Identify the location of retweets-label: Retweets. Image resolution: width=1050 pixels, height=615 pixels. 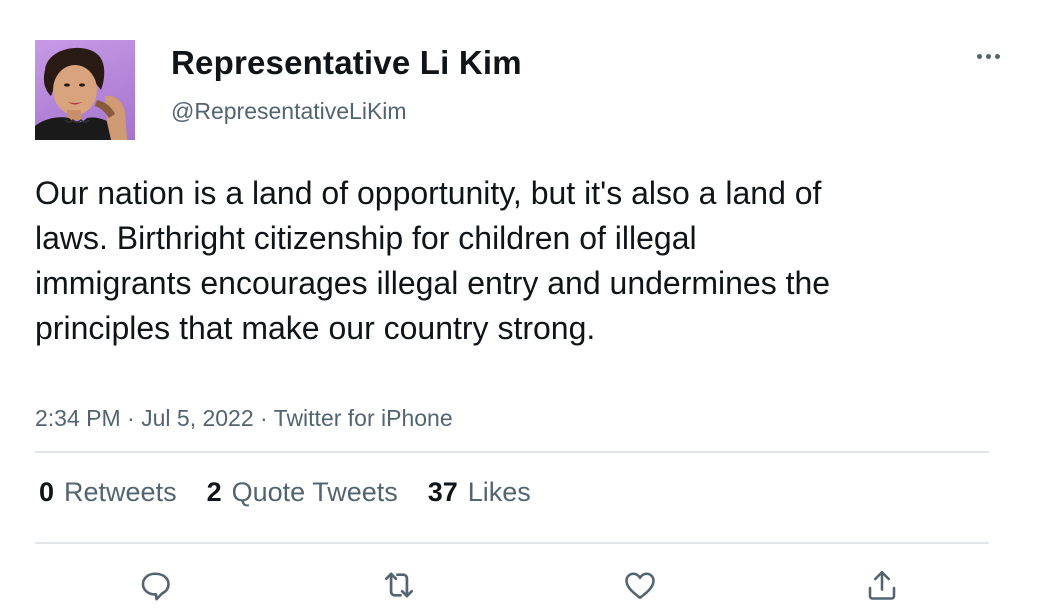
(120, 492).